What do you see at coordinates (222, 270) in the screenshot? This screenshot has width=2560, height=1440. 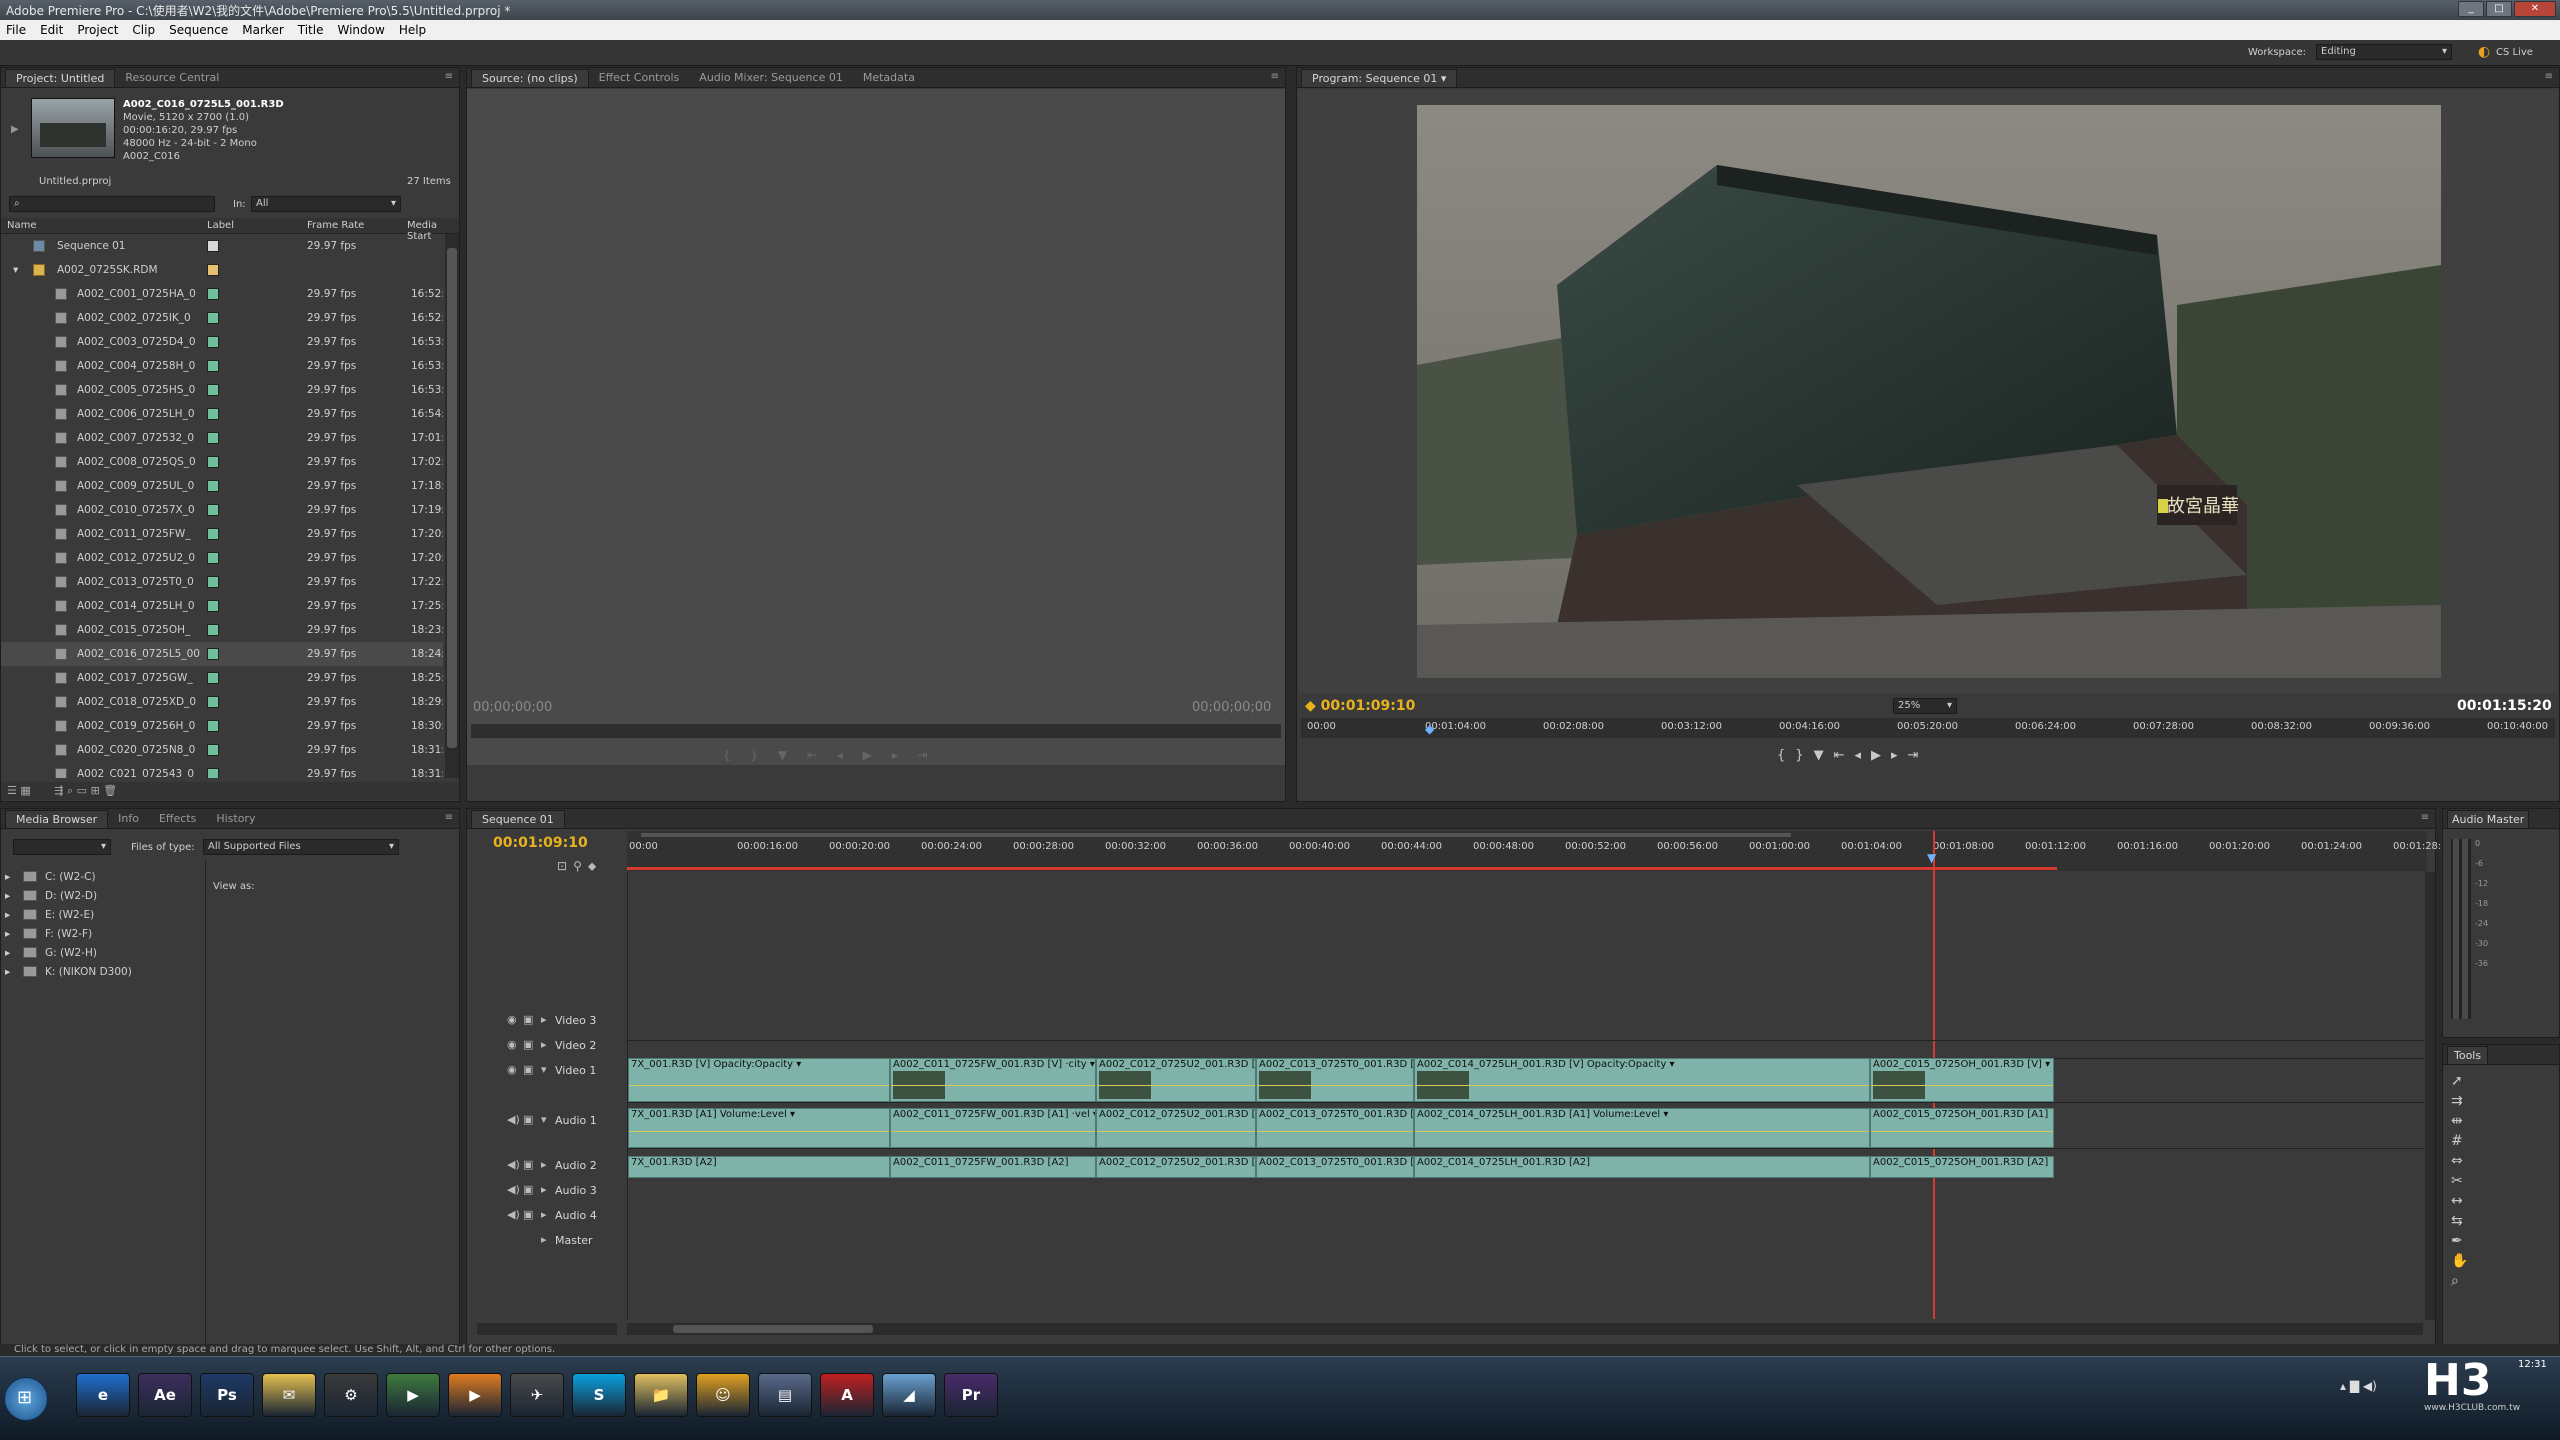 I see `folder-row: ▾ A002_0725SK.RDM` at bounding box center [222, 270].